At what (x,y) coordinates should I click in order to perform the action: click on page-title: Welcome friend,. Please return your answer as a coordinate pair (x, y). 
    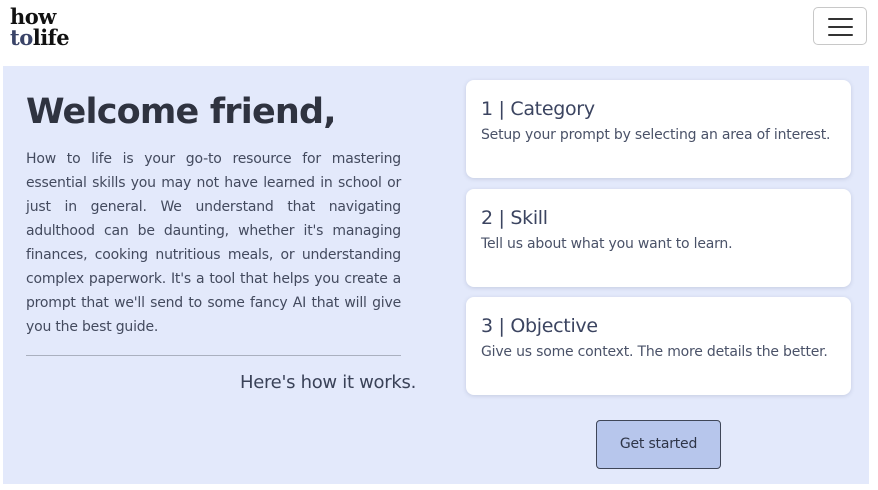
    Looking at the image, I should click on (181, 112).